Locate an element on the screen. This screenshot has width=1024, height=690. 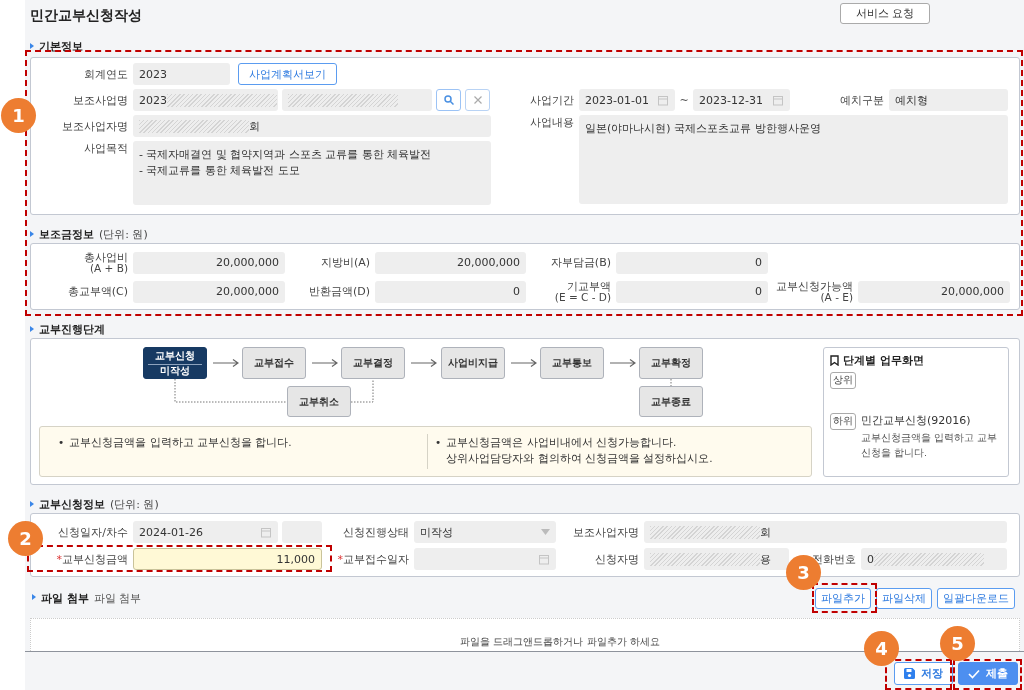
panel-title: 단계별 업무화면 is located at coordinates (883, 360).